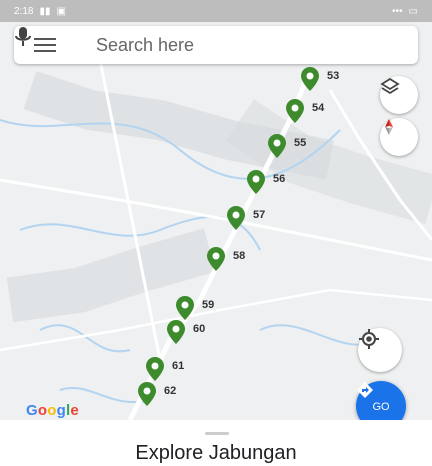 This screenshot has height=466, width=432. Describe the element at coordinates (381, 407) in the screenshot. I see `go-label: GO` at that location.